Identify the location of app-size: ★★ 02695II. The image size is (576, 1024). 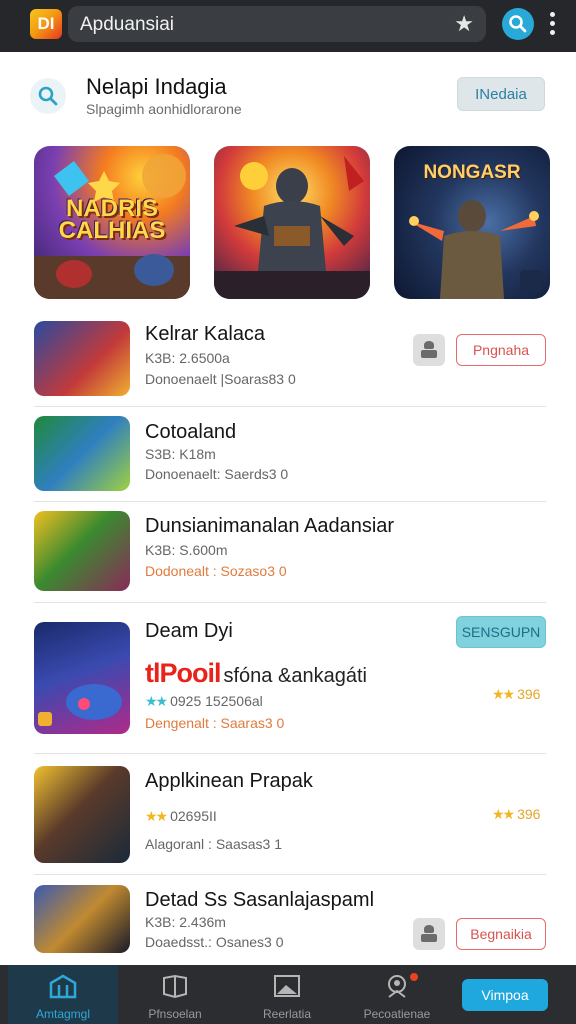
(181, 816).